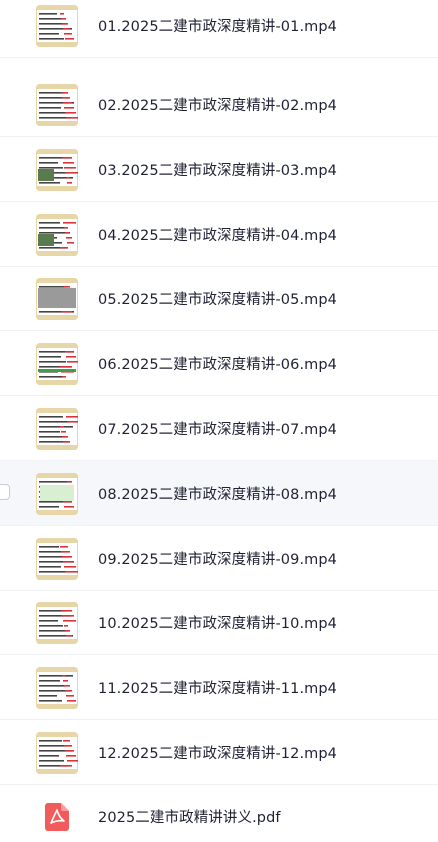  I want to click on file-name: 04.2025二建市政深度精讲-04.mp4, so click(218, 236).